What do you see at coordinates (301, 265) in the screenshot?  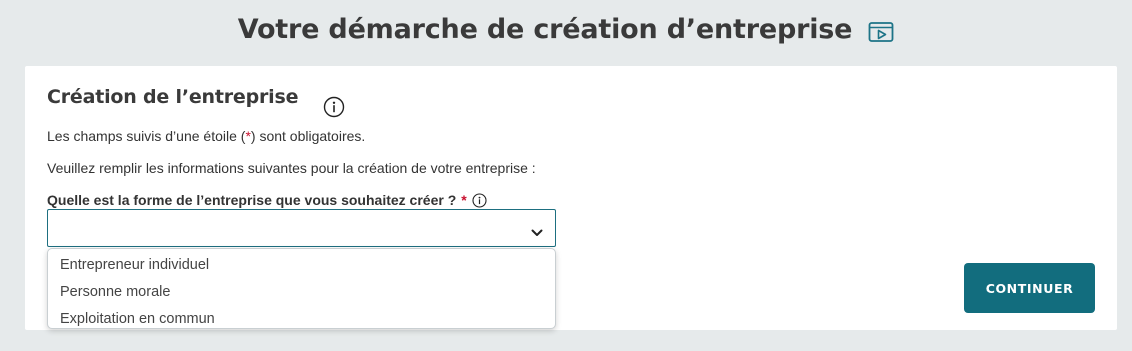 I see `option-entrepreneur-individuel: Entrepreneur individuel` at bounding box center [301, 265].